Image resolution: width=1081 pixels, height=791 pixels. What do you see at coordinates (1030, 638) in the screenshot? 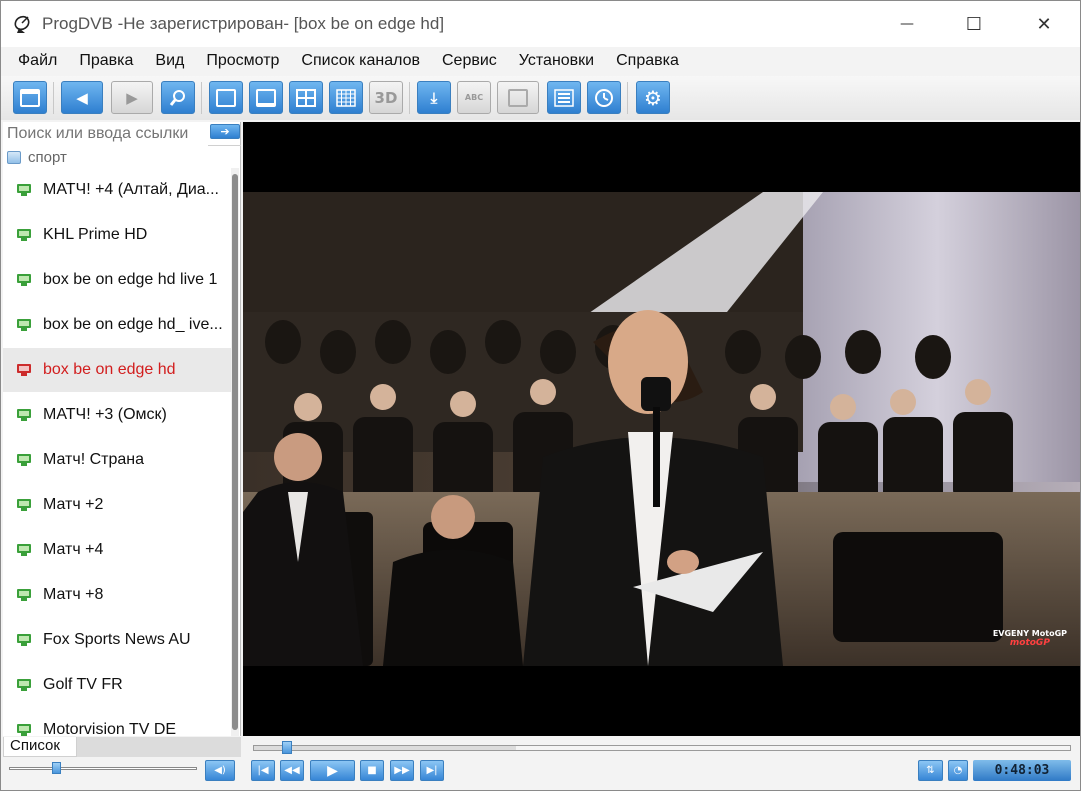
I see `channel-watermark: EVGENY MotoGP motoGP` at bounding box center [1030, 638].